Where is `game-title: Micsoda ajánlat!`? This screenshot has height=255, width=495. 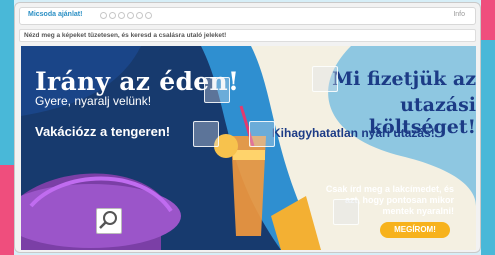 game-title: Micsoda ajánlat! is located at coordinates (55, 14).